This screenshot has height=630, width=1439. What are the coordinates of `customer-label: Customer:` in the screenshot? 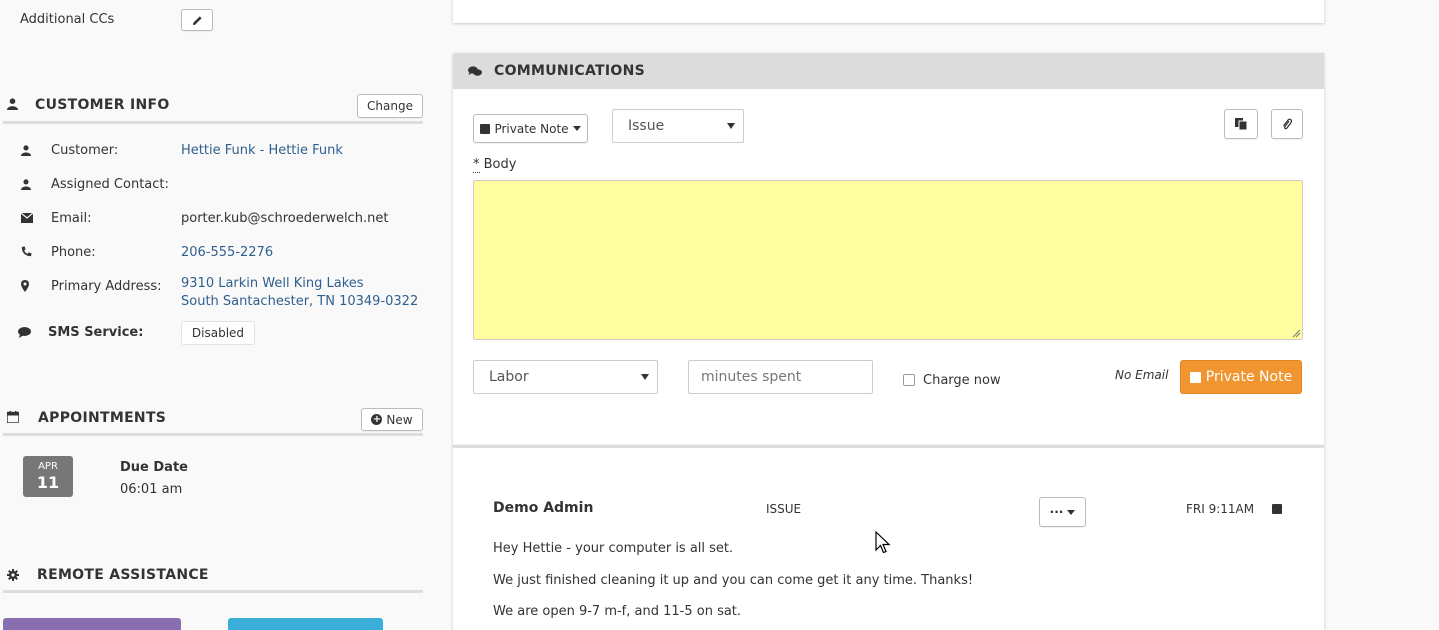 It's located at (85, 150).